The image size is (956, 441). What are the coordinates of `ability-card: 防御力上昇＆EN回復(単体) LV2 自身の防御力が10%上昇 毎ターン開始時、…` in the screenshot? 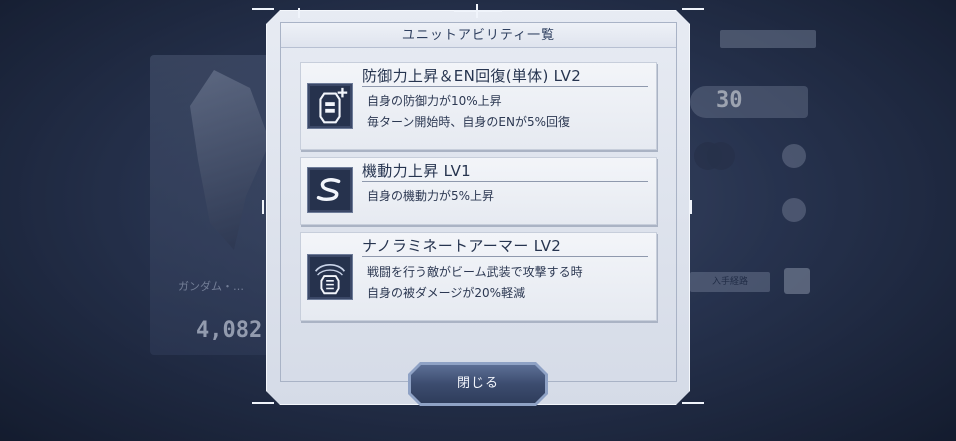 It's located at (478, 106).